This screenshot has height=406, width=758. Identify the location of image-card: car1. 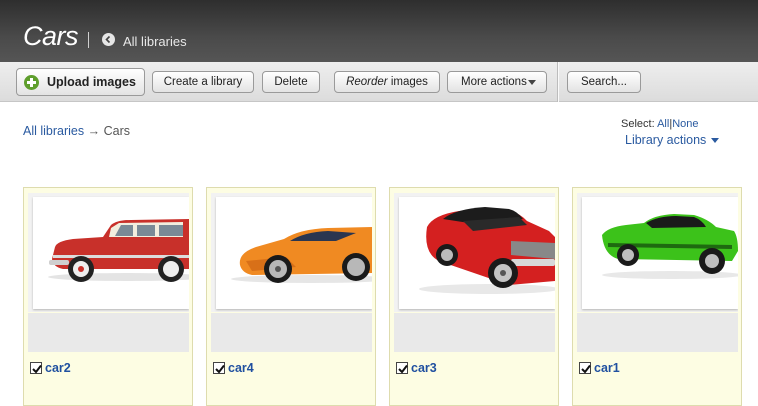
(657, 296).